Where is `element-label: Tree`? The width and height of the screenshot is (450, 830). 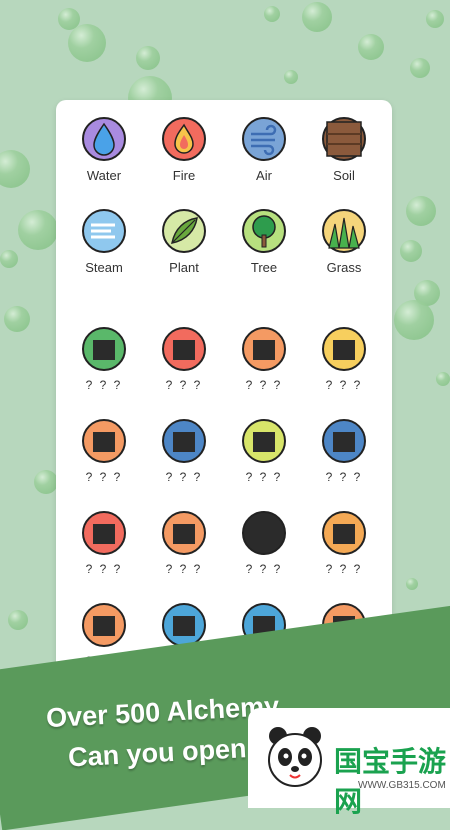 element-label: Tree is located at coordinates (264, 267).